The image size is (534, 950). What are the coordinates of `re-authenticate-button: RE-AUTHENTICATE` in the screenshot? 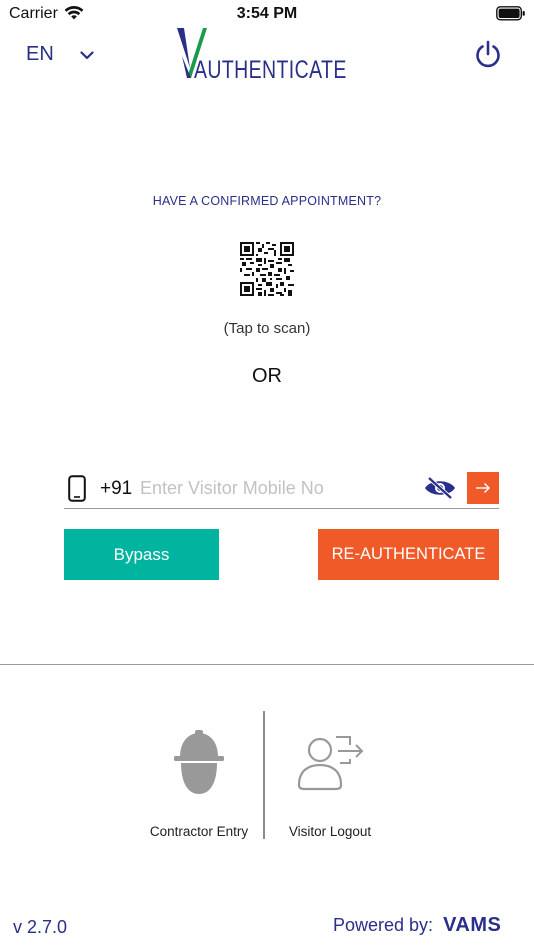 It's located at (408, 554).